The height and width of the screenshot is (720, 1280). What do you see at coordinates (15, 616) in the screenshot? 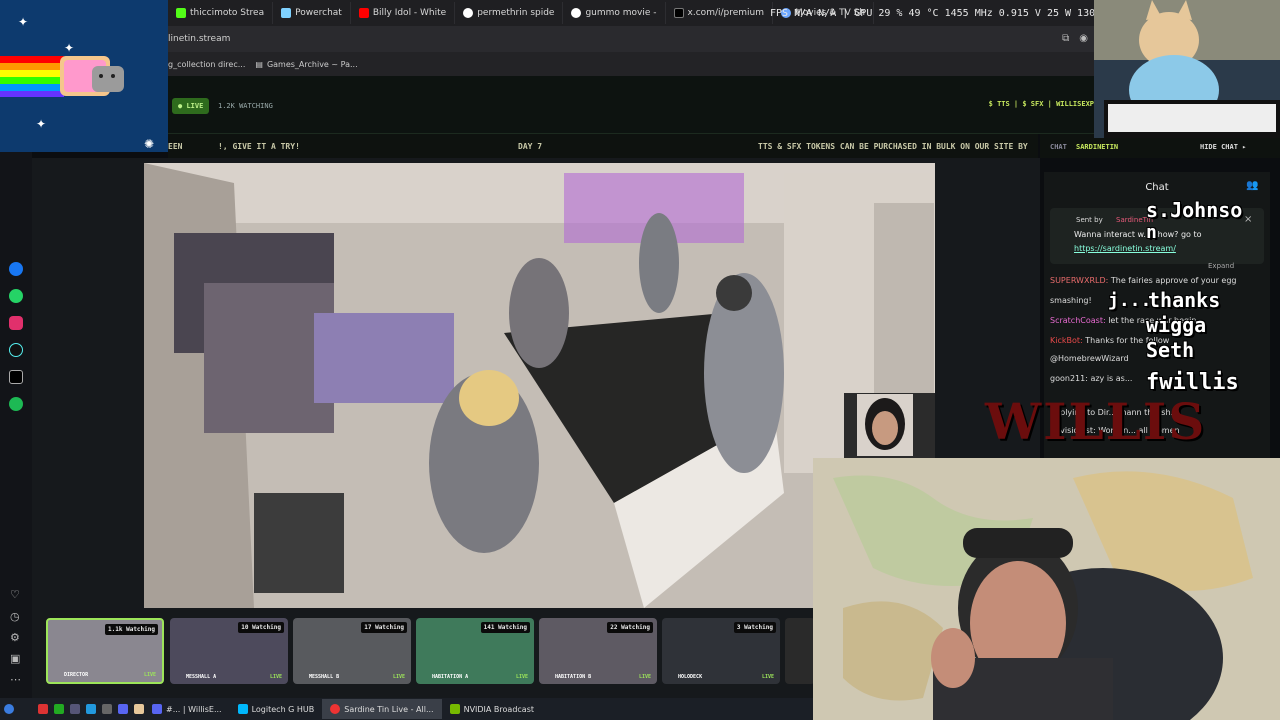
I see `history-icon: ◷` at bounding box center [15, 616].